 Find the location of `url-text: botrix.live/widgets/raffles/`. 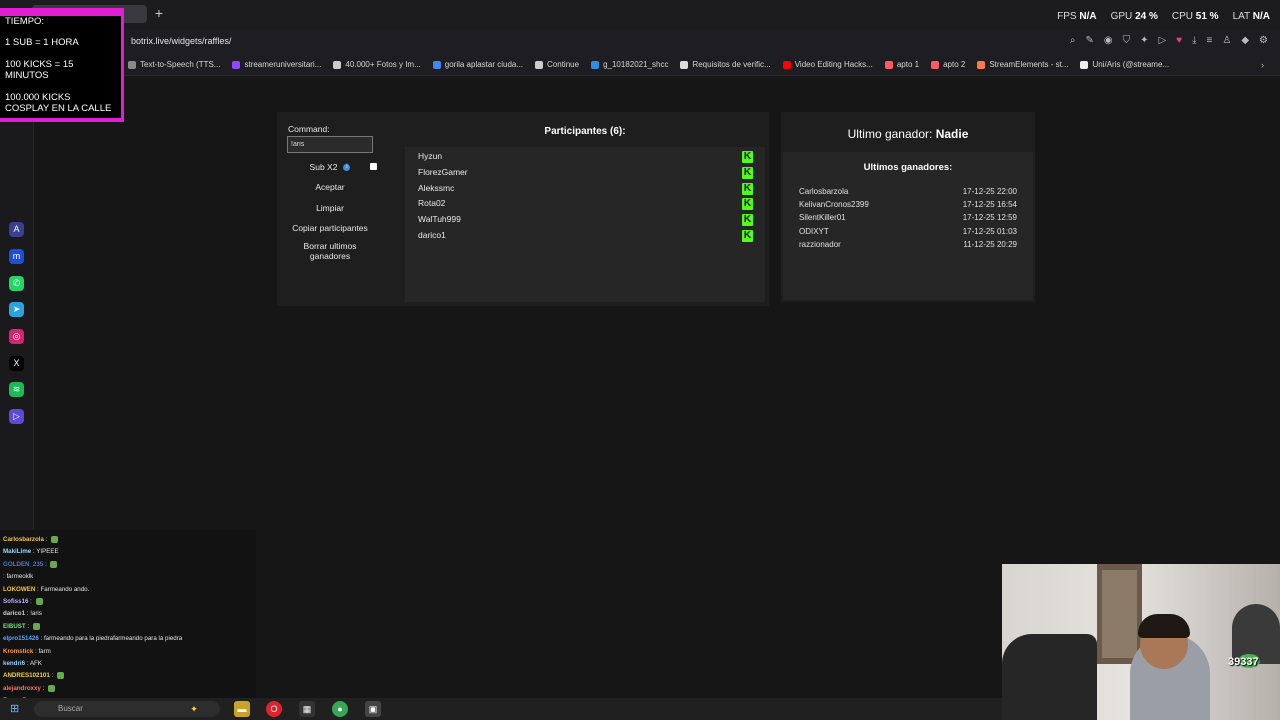

url-text: botrix.live/widgets/raffles/ is located at coordinates (181, 41).